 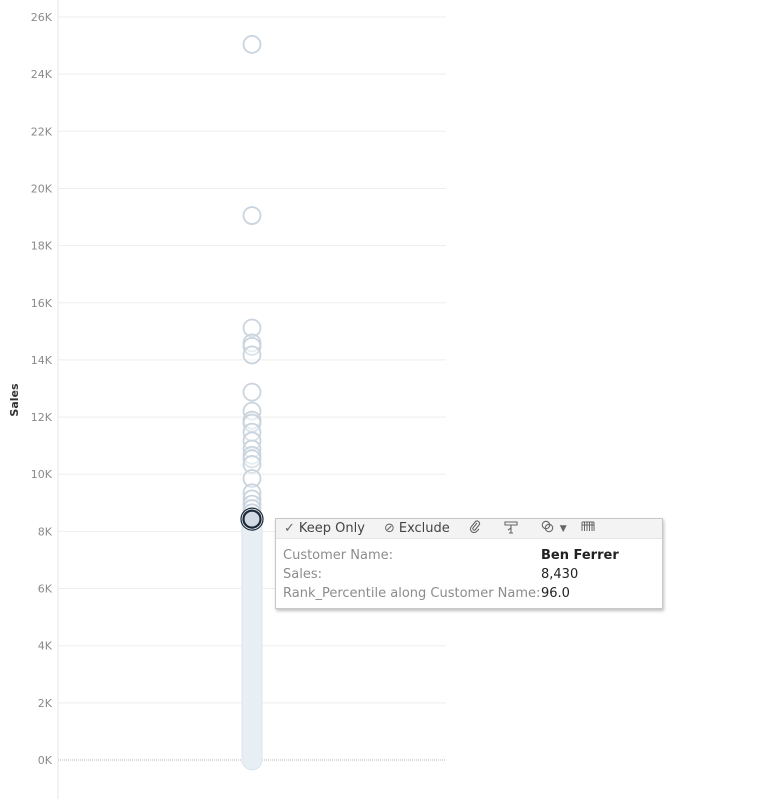 I want to click on y-tick-label: 24K, so click(x=42, y=74).